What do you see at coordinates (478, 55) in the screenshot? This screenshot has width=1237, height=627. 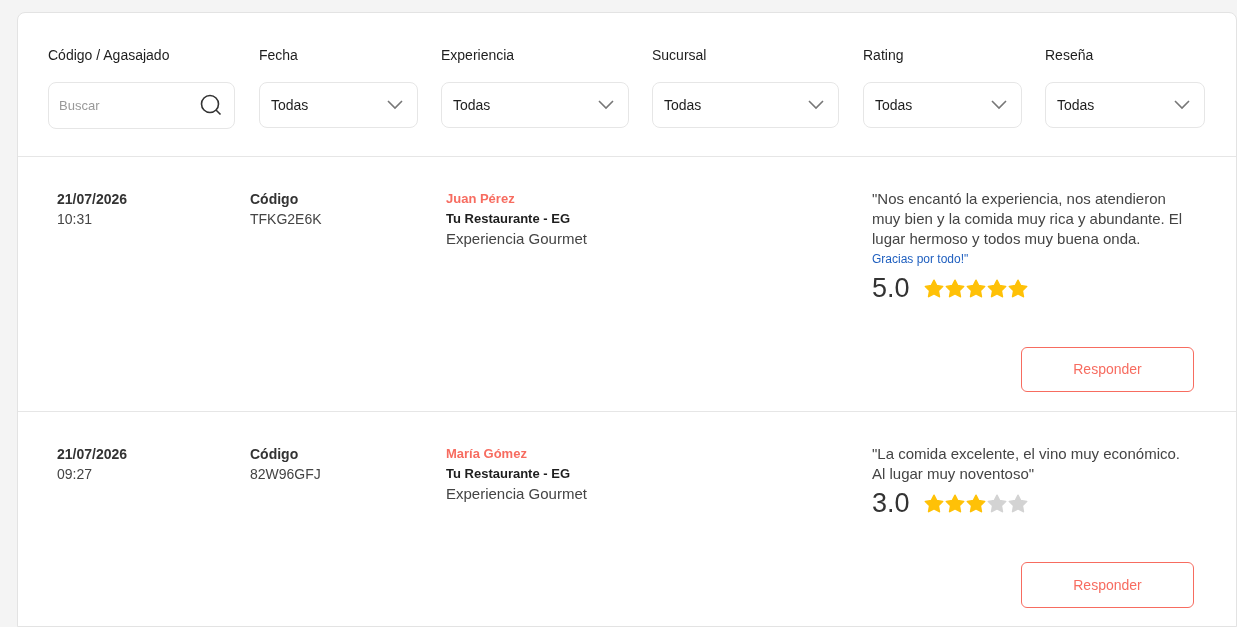 I see `filter-label: Experiencia` at bounding box center [478, 55].